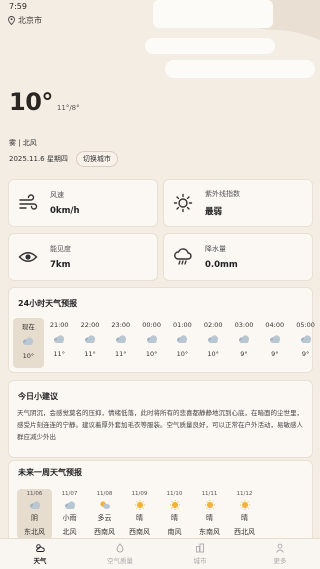 This screenshot has width=320, height=569. Describe the element at coordinates (69, 514) in the screenshot. I see `daily-forecast-item: 11/07 小雨 北风` at that location.